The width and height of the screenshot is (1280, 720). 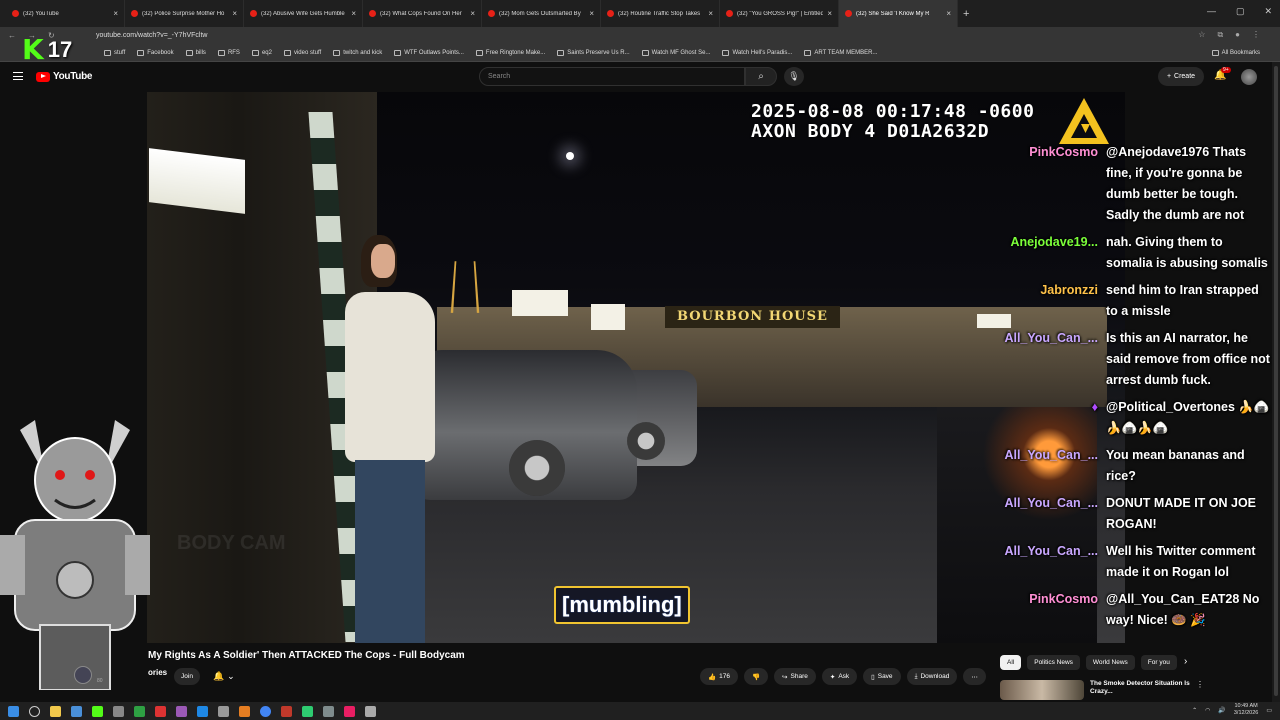 I want to click on browser-tab: (32) YouTube ×, so click(x=65, y=13).